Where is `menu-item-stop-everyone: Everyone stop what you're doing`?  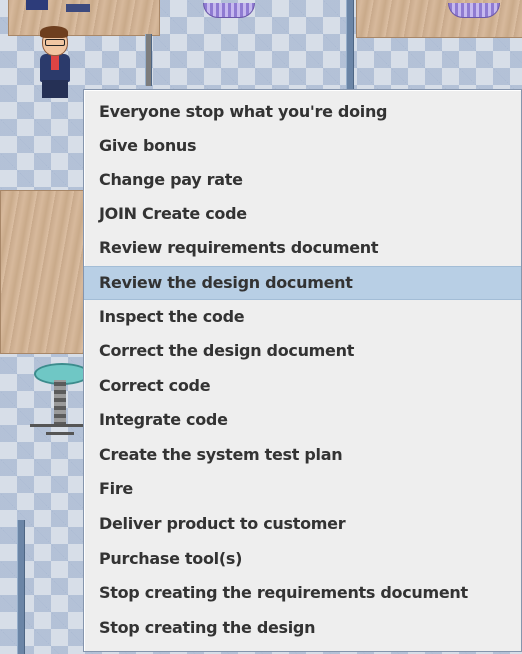
menu-item-stop-everyone: Everyone stop what you're doing is located at coordinates (302, 112).